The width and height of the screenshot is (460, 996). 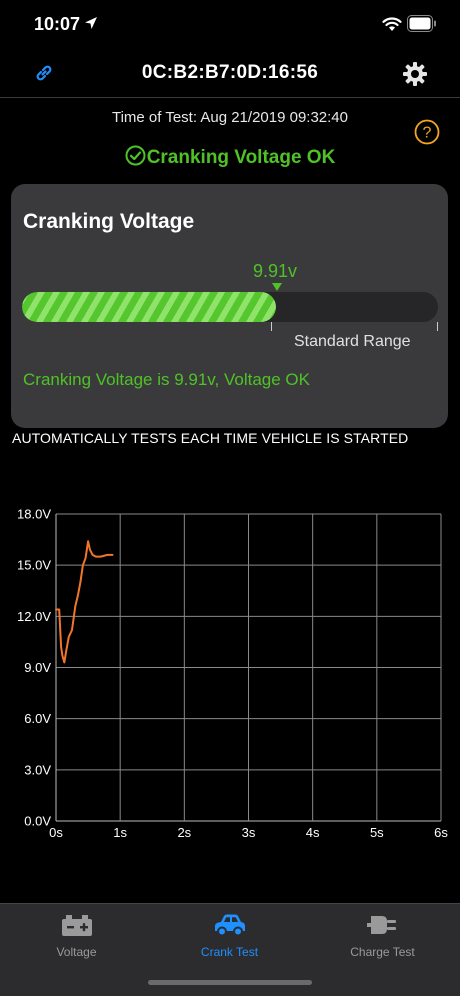 I want to click on card-title: Cranking Voltage, so click(x=109, y=221).